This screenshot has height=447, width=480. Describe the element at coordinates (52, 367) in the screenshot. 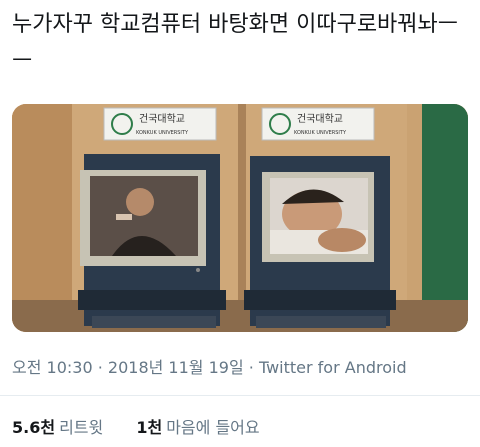

I see `tweet-time: 오전 10:30` at that location.